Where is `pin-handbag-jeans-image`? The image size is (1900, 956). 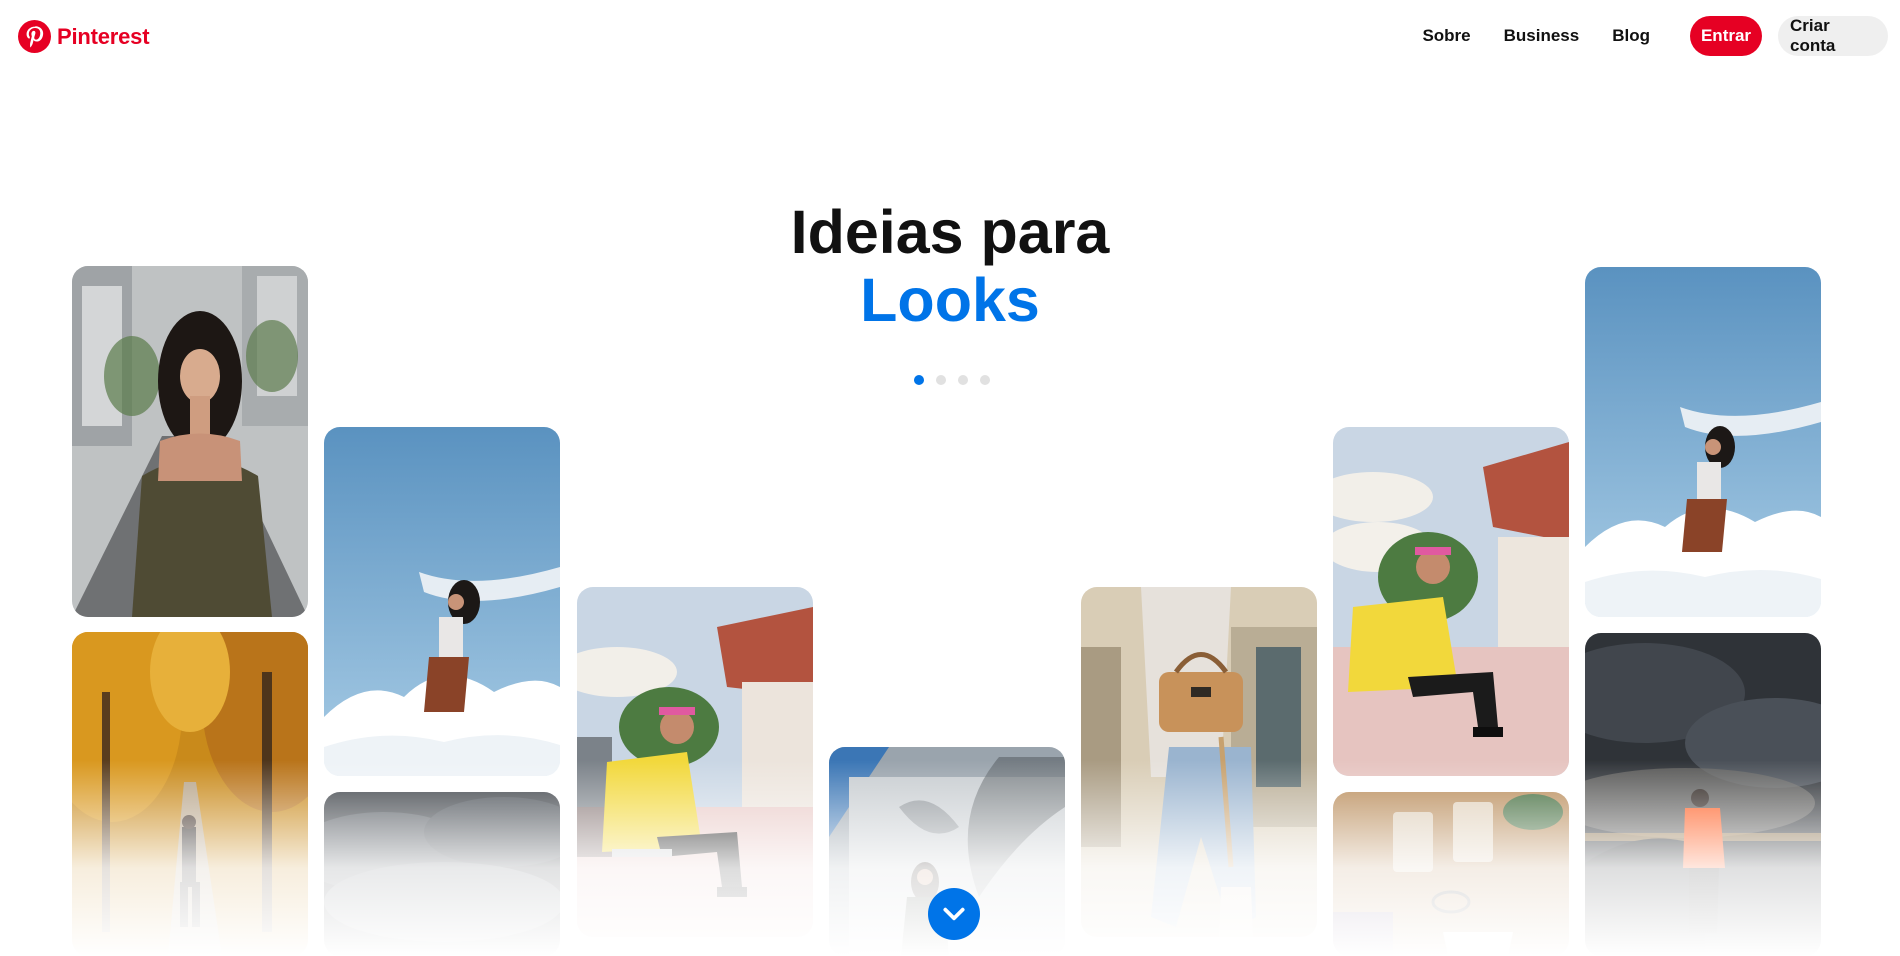
pin-handbag-jeans-image is located at coordinates (1199, 762).